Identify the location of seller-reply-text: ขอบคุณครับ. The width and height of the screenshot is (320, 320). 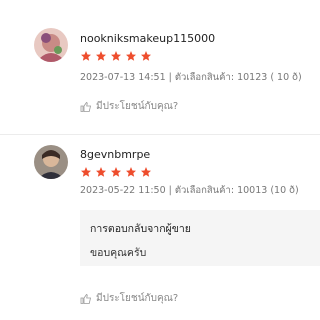
(118, 253).